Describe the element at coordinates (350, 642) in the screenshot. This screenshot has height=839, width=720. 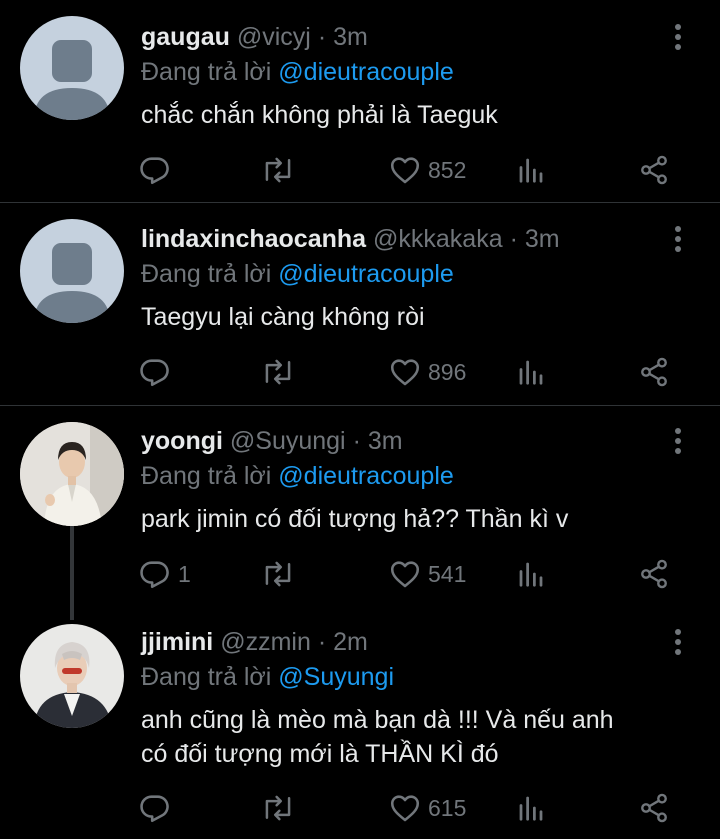
I see `timestamp: 2m` at that location.